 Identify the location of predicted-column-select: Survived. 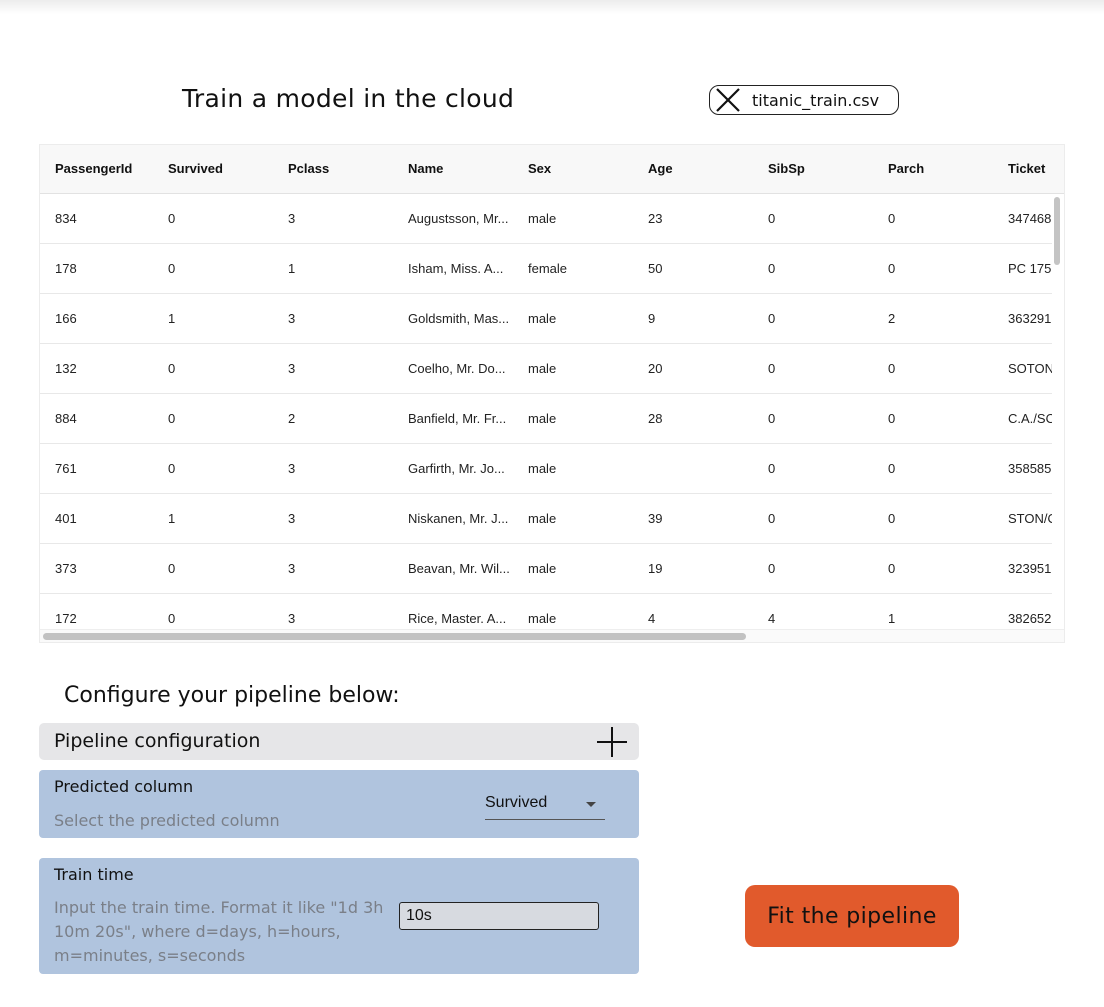
(545, 805).